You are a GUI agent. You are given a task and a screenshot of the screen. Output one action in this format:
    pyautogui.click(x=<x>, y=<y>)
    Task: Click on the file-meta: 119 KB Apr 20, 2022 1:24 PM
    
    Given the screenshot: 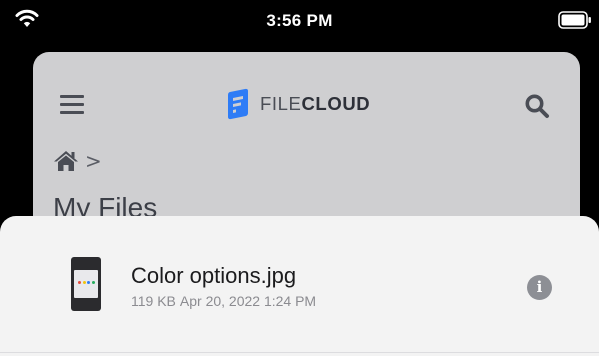 What is the action you would take?
    pyautogui.click(x=223, y=301)
    